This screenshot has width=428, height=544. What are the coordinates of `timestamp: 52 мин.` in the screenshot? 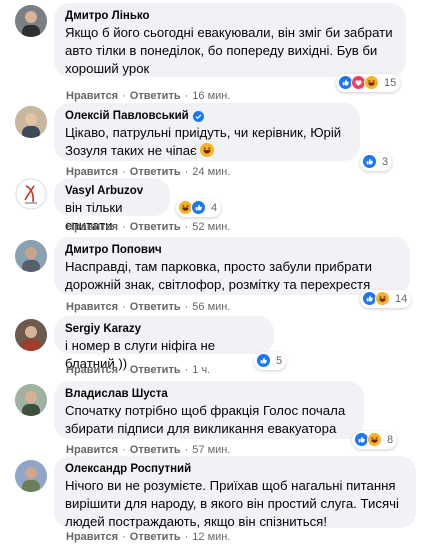 It's located at (211, 227).